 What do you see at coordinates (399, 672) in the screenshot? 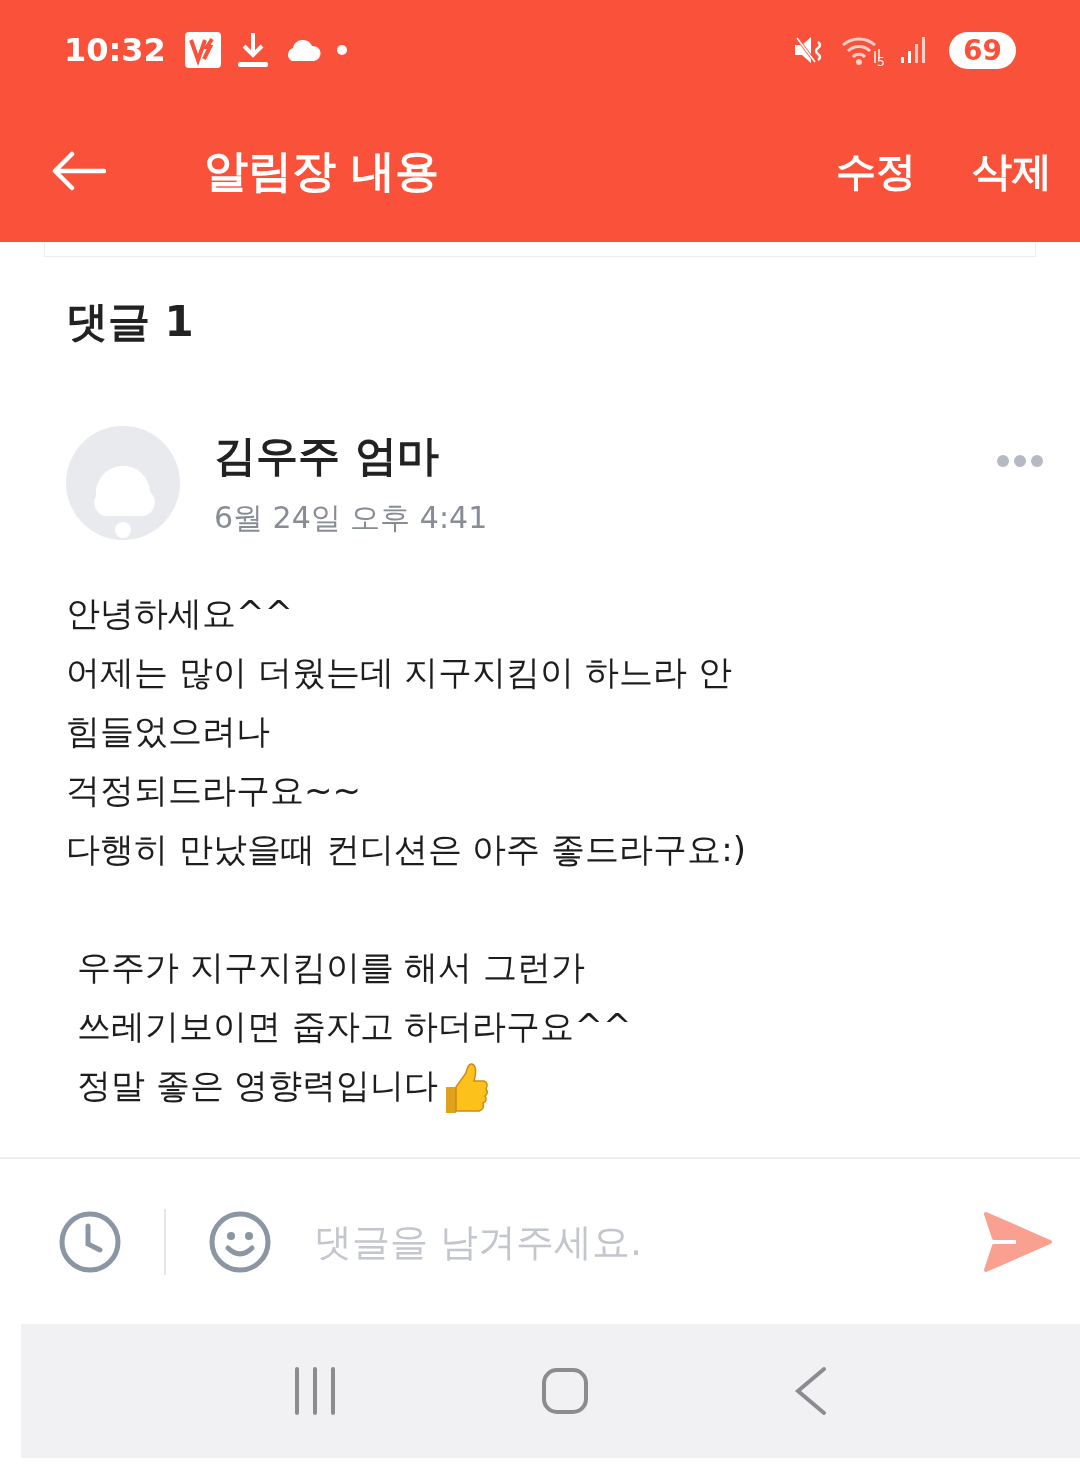
I see `comment-text-line: 어제는 많이 더웠는데 지구지킴이 하느라 안` at bounding box center [399, 672].